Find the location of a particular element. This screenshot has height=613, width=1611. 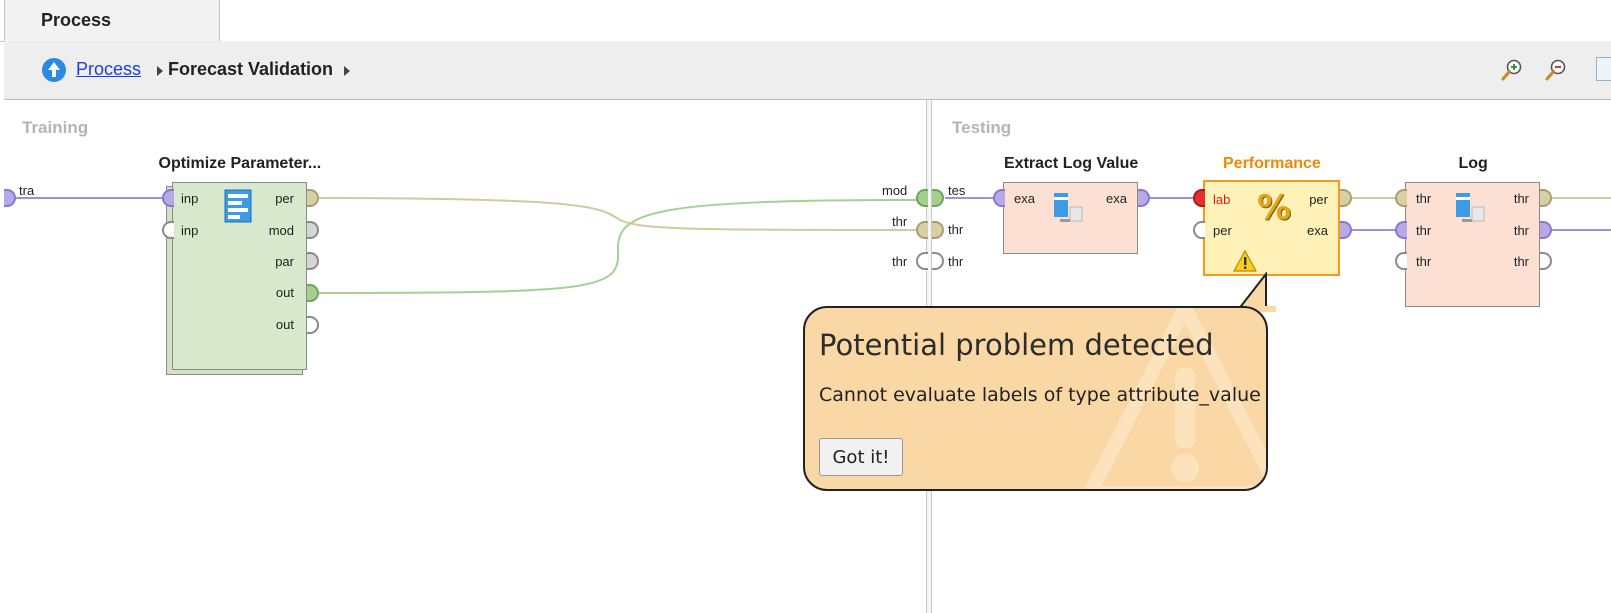

got-it-button: Got it! is located at coordinates (861, 457).